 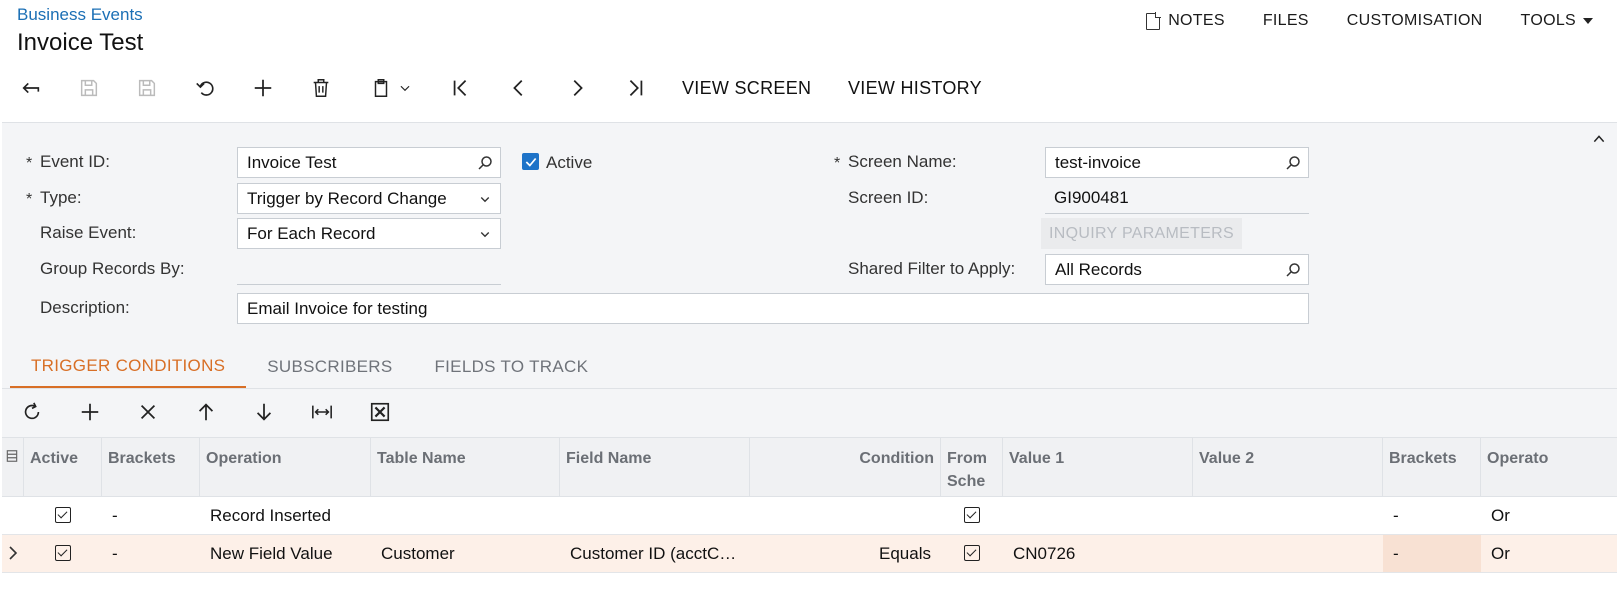 What do you see at coordinates (967, 458) in the screenshot?
I see `from-schema-line1: From` at bounding box center [967, 458].